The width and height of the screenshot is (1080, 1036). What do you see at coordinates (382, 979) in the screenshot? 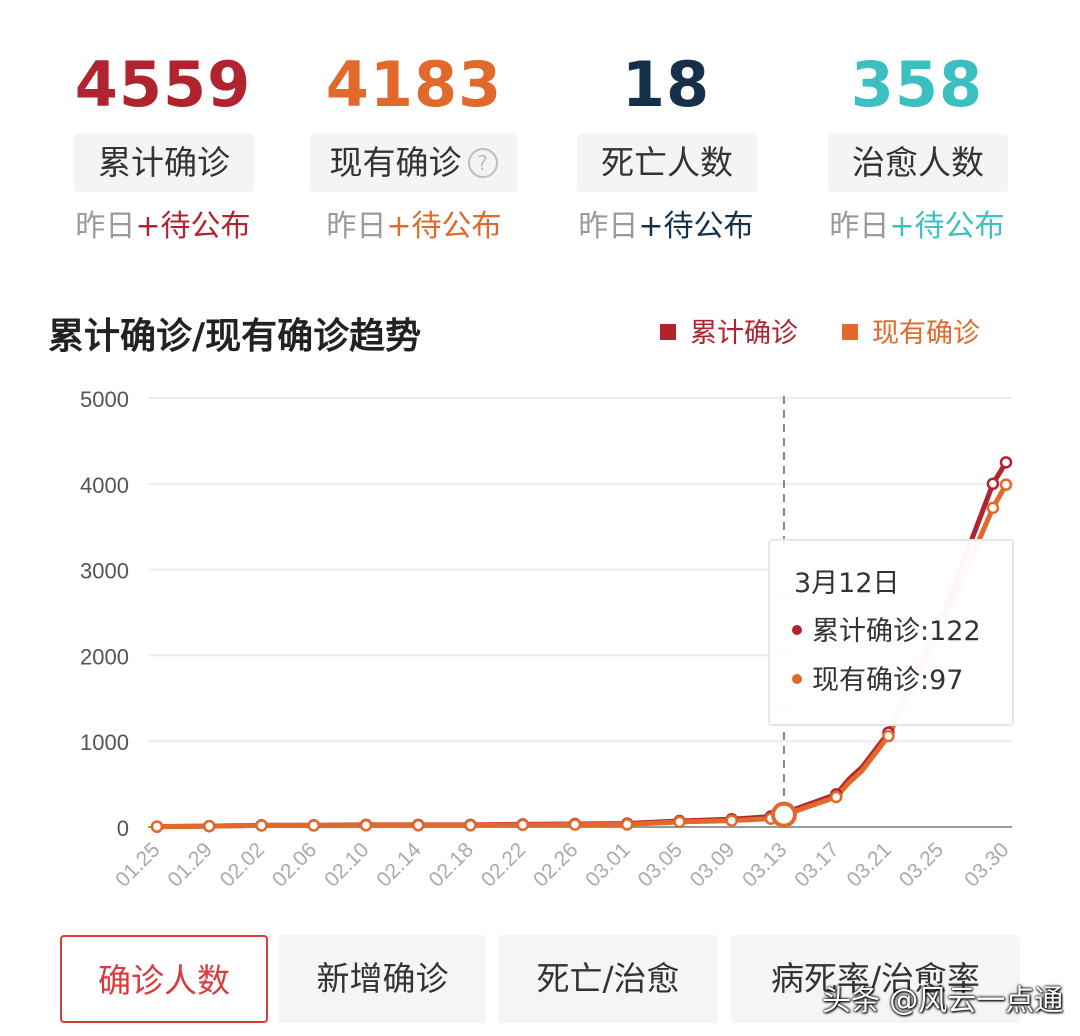
I see `tab-new-confirmed: 新增确诊` at bounding box center [382, 979].